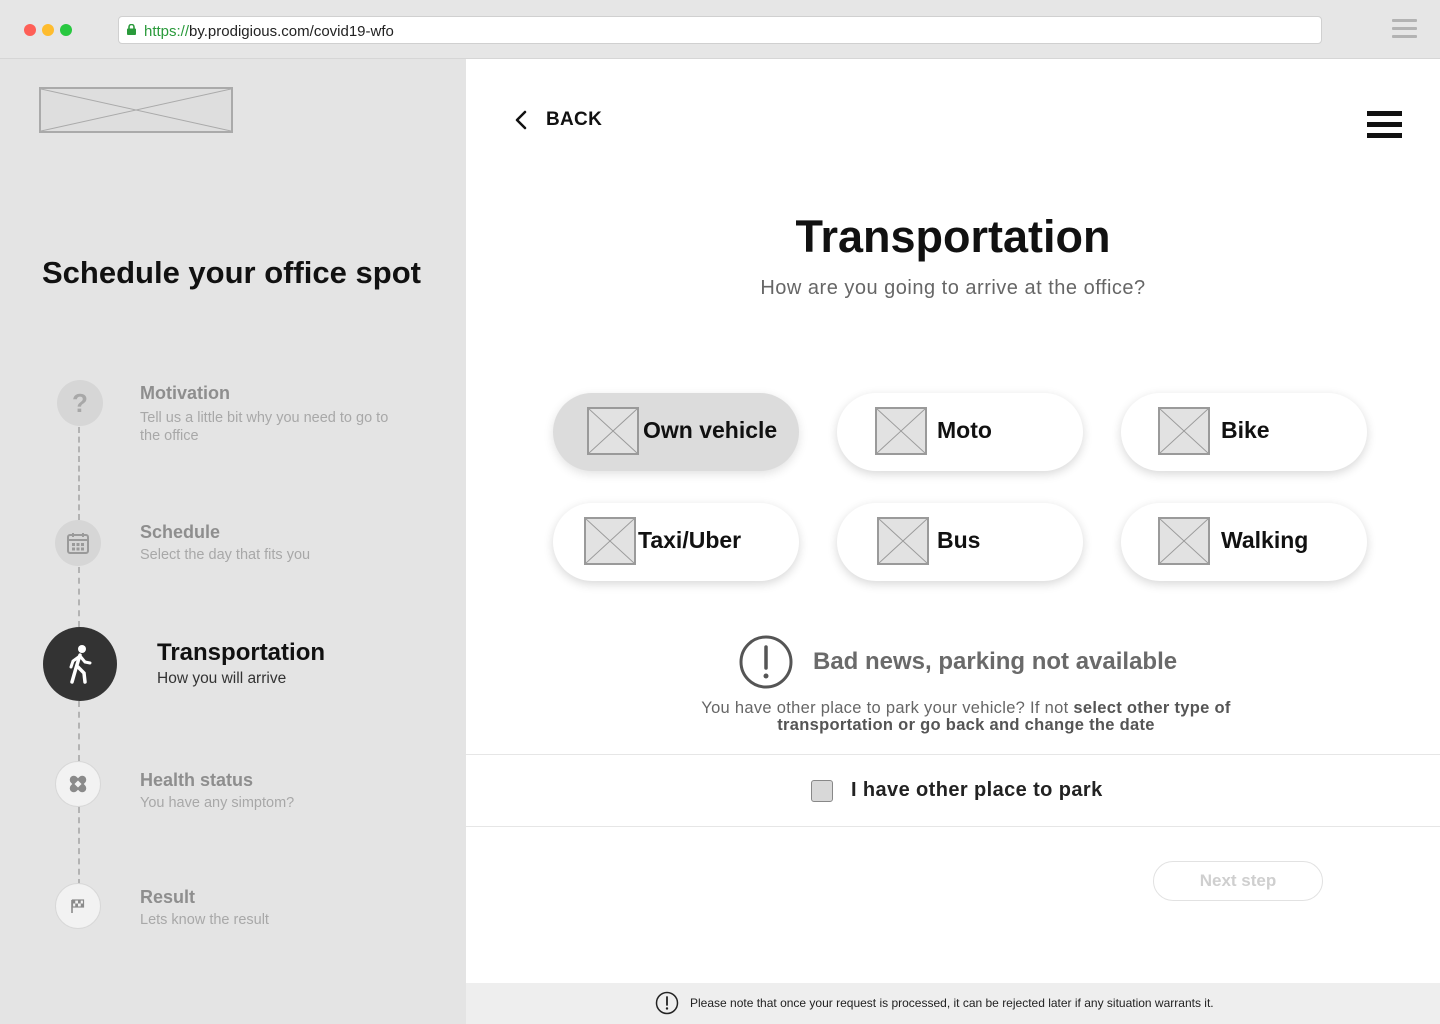 Image resolution: width=1440 pixels, height=1024 pixels. What do you see at coordinates (574, 119) in the screenshot?
I see `back-label: BACK` at bounding box center [574, 119].